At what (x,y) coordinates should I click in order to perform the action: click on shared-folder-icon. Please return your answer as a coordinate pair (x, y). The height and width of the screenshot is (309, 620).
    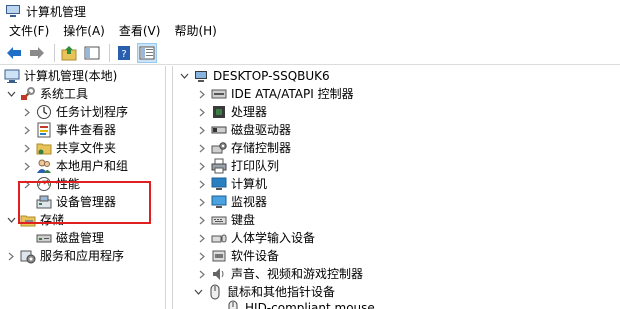
    Looking at the image, I should click on (44, 148).